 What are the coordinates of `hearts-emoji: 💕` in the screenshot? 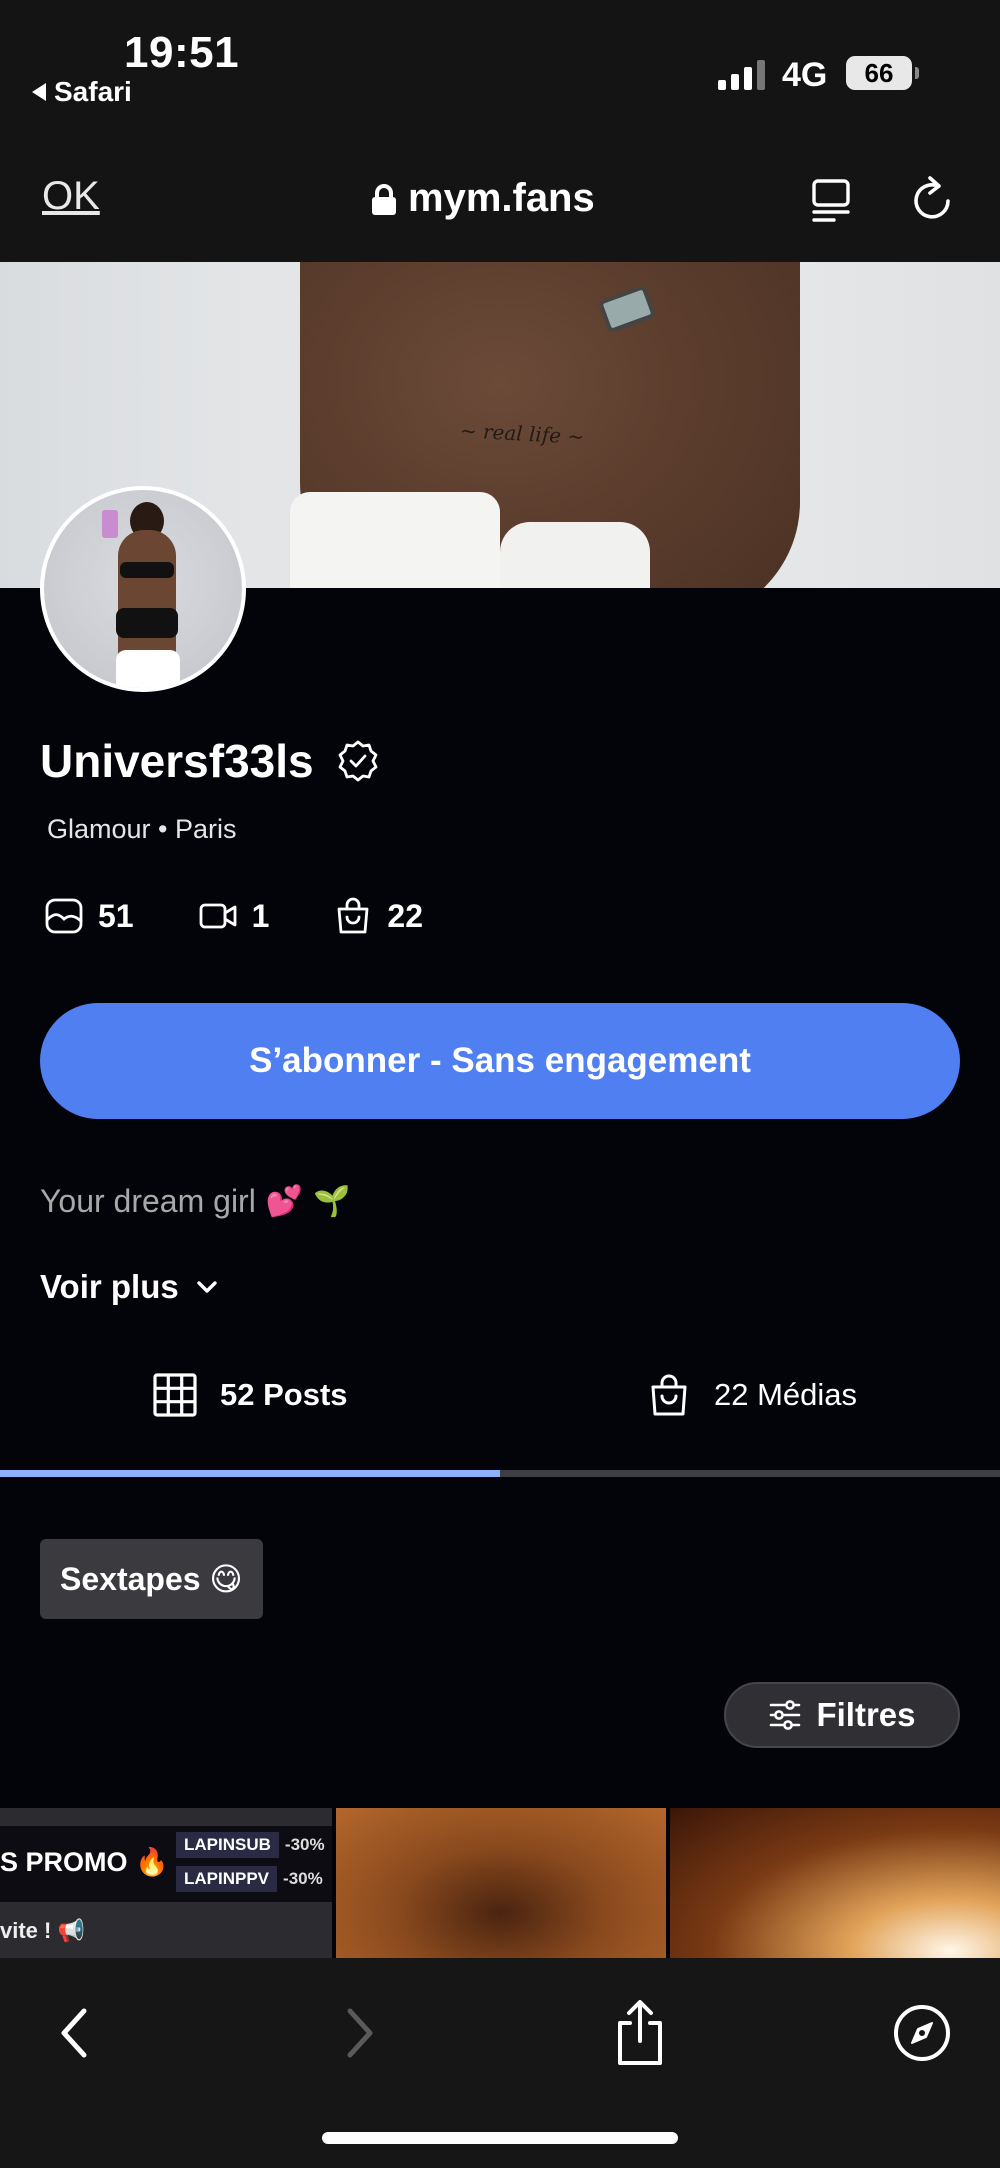 It's located at (284, 1201).